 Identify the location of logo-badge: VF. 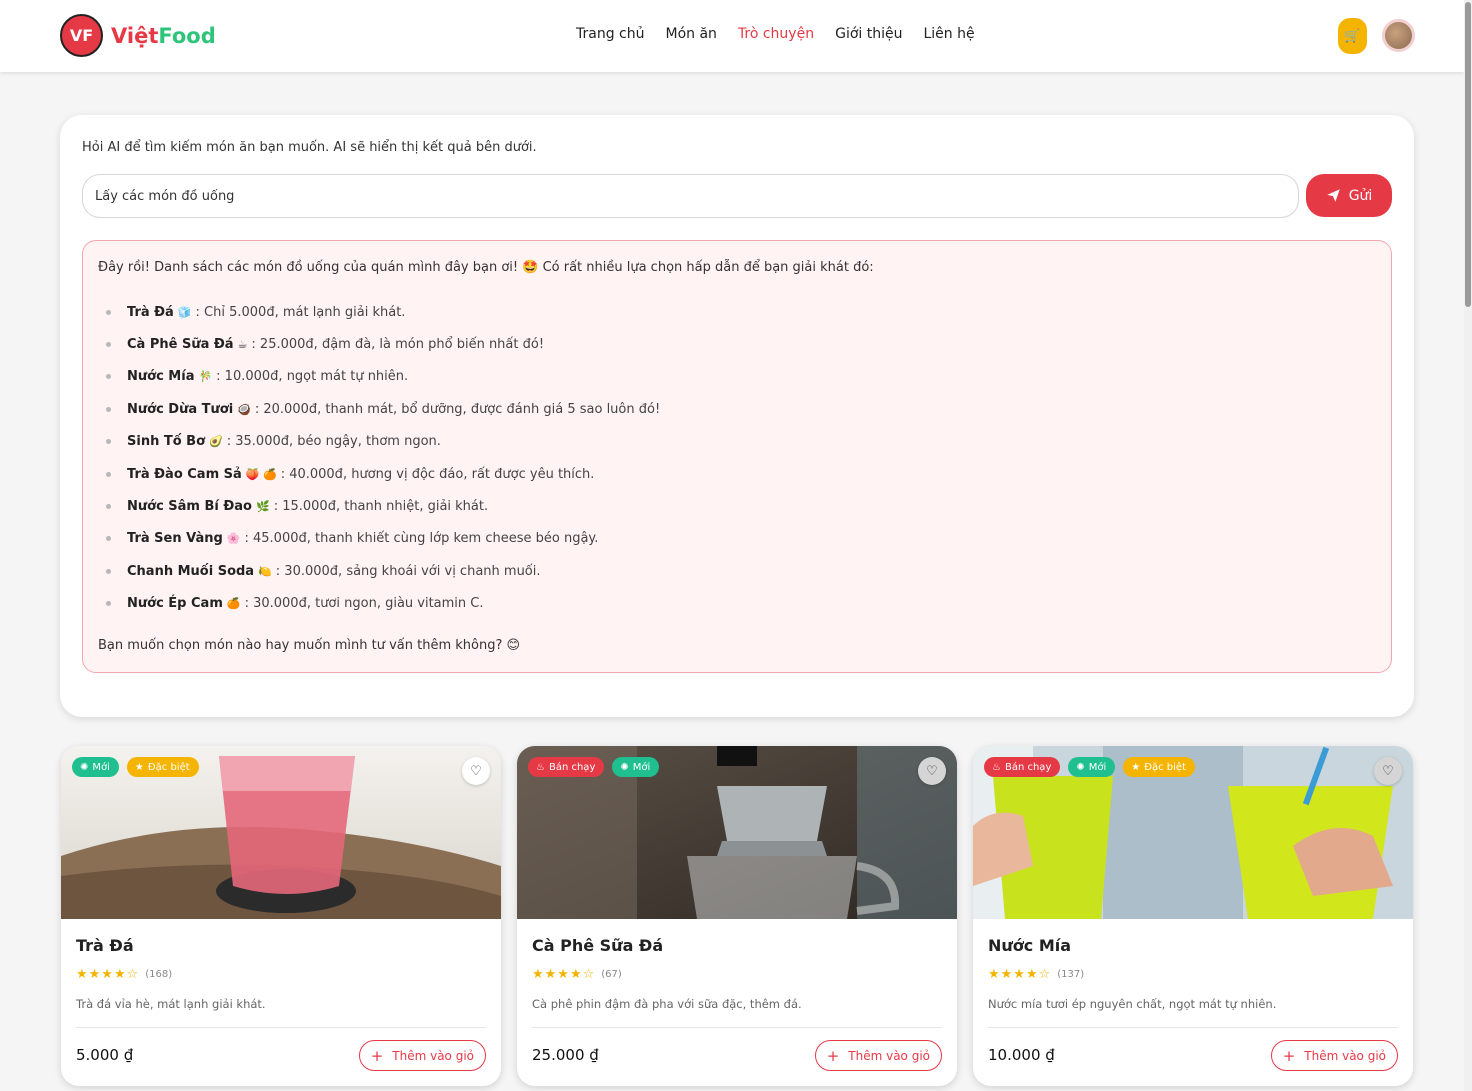
(81, 35).